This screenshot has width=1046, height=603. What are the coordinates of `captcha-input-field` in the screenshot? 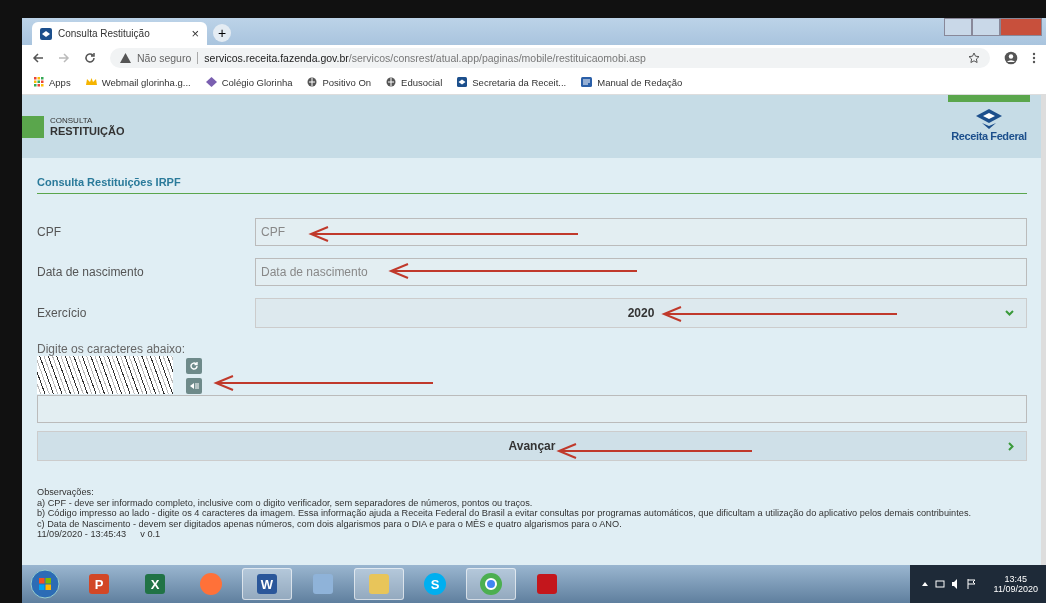 It's located at (532, 409).